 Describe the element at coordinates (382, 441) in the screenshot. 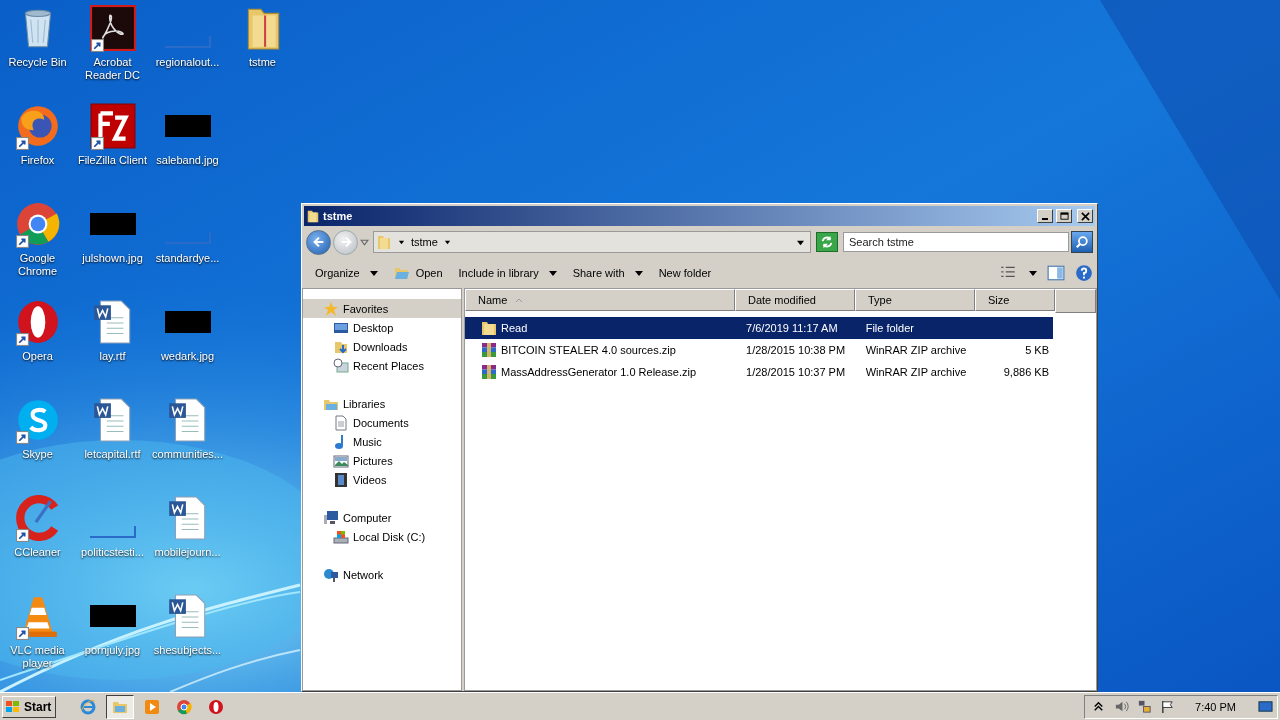

I see `nav-item: Music` at that location.